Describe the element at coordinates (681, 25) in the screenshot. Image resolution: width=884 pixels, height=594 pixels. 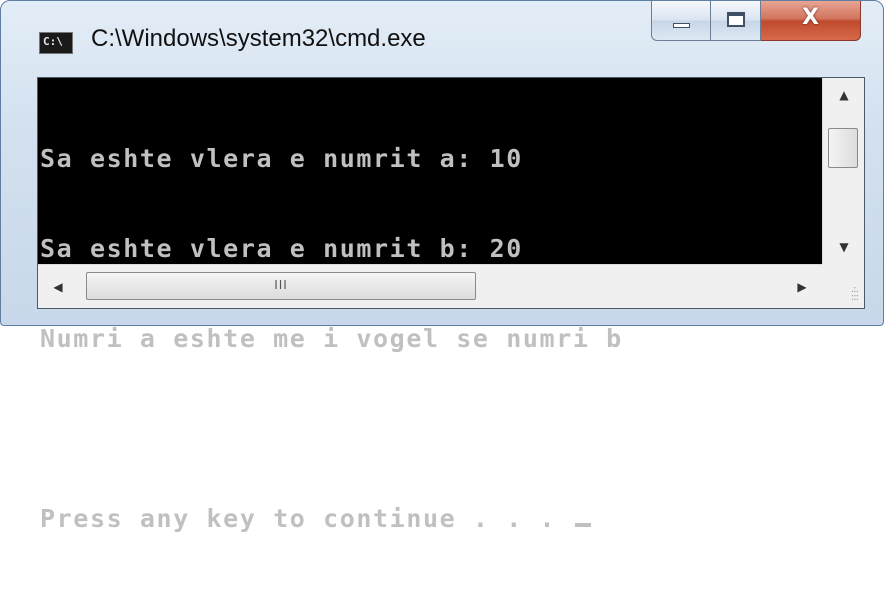
I see `minimize-icon` at that location.